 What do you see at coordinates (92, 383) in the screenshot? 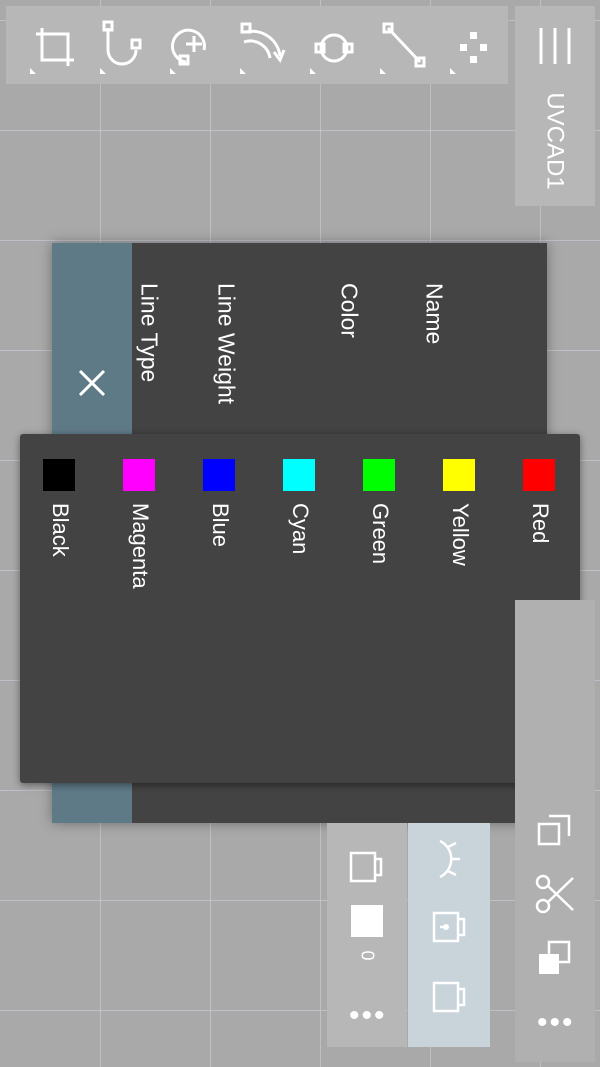
I see `close-icon` at bounding box center [92, 383].